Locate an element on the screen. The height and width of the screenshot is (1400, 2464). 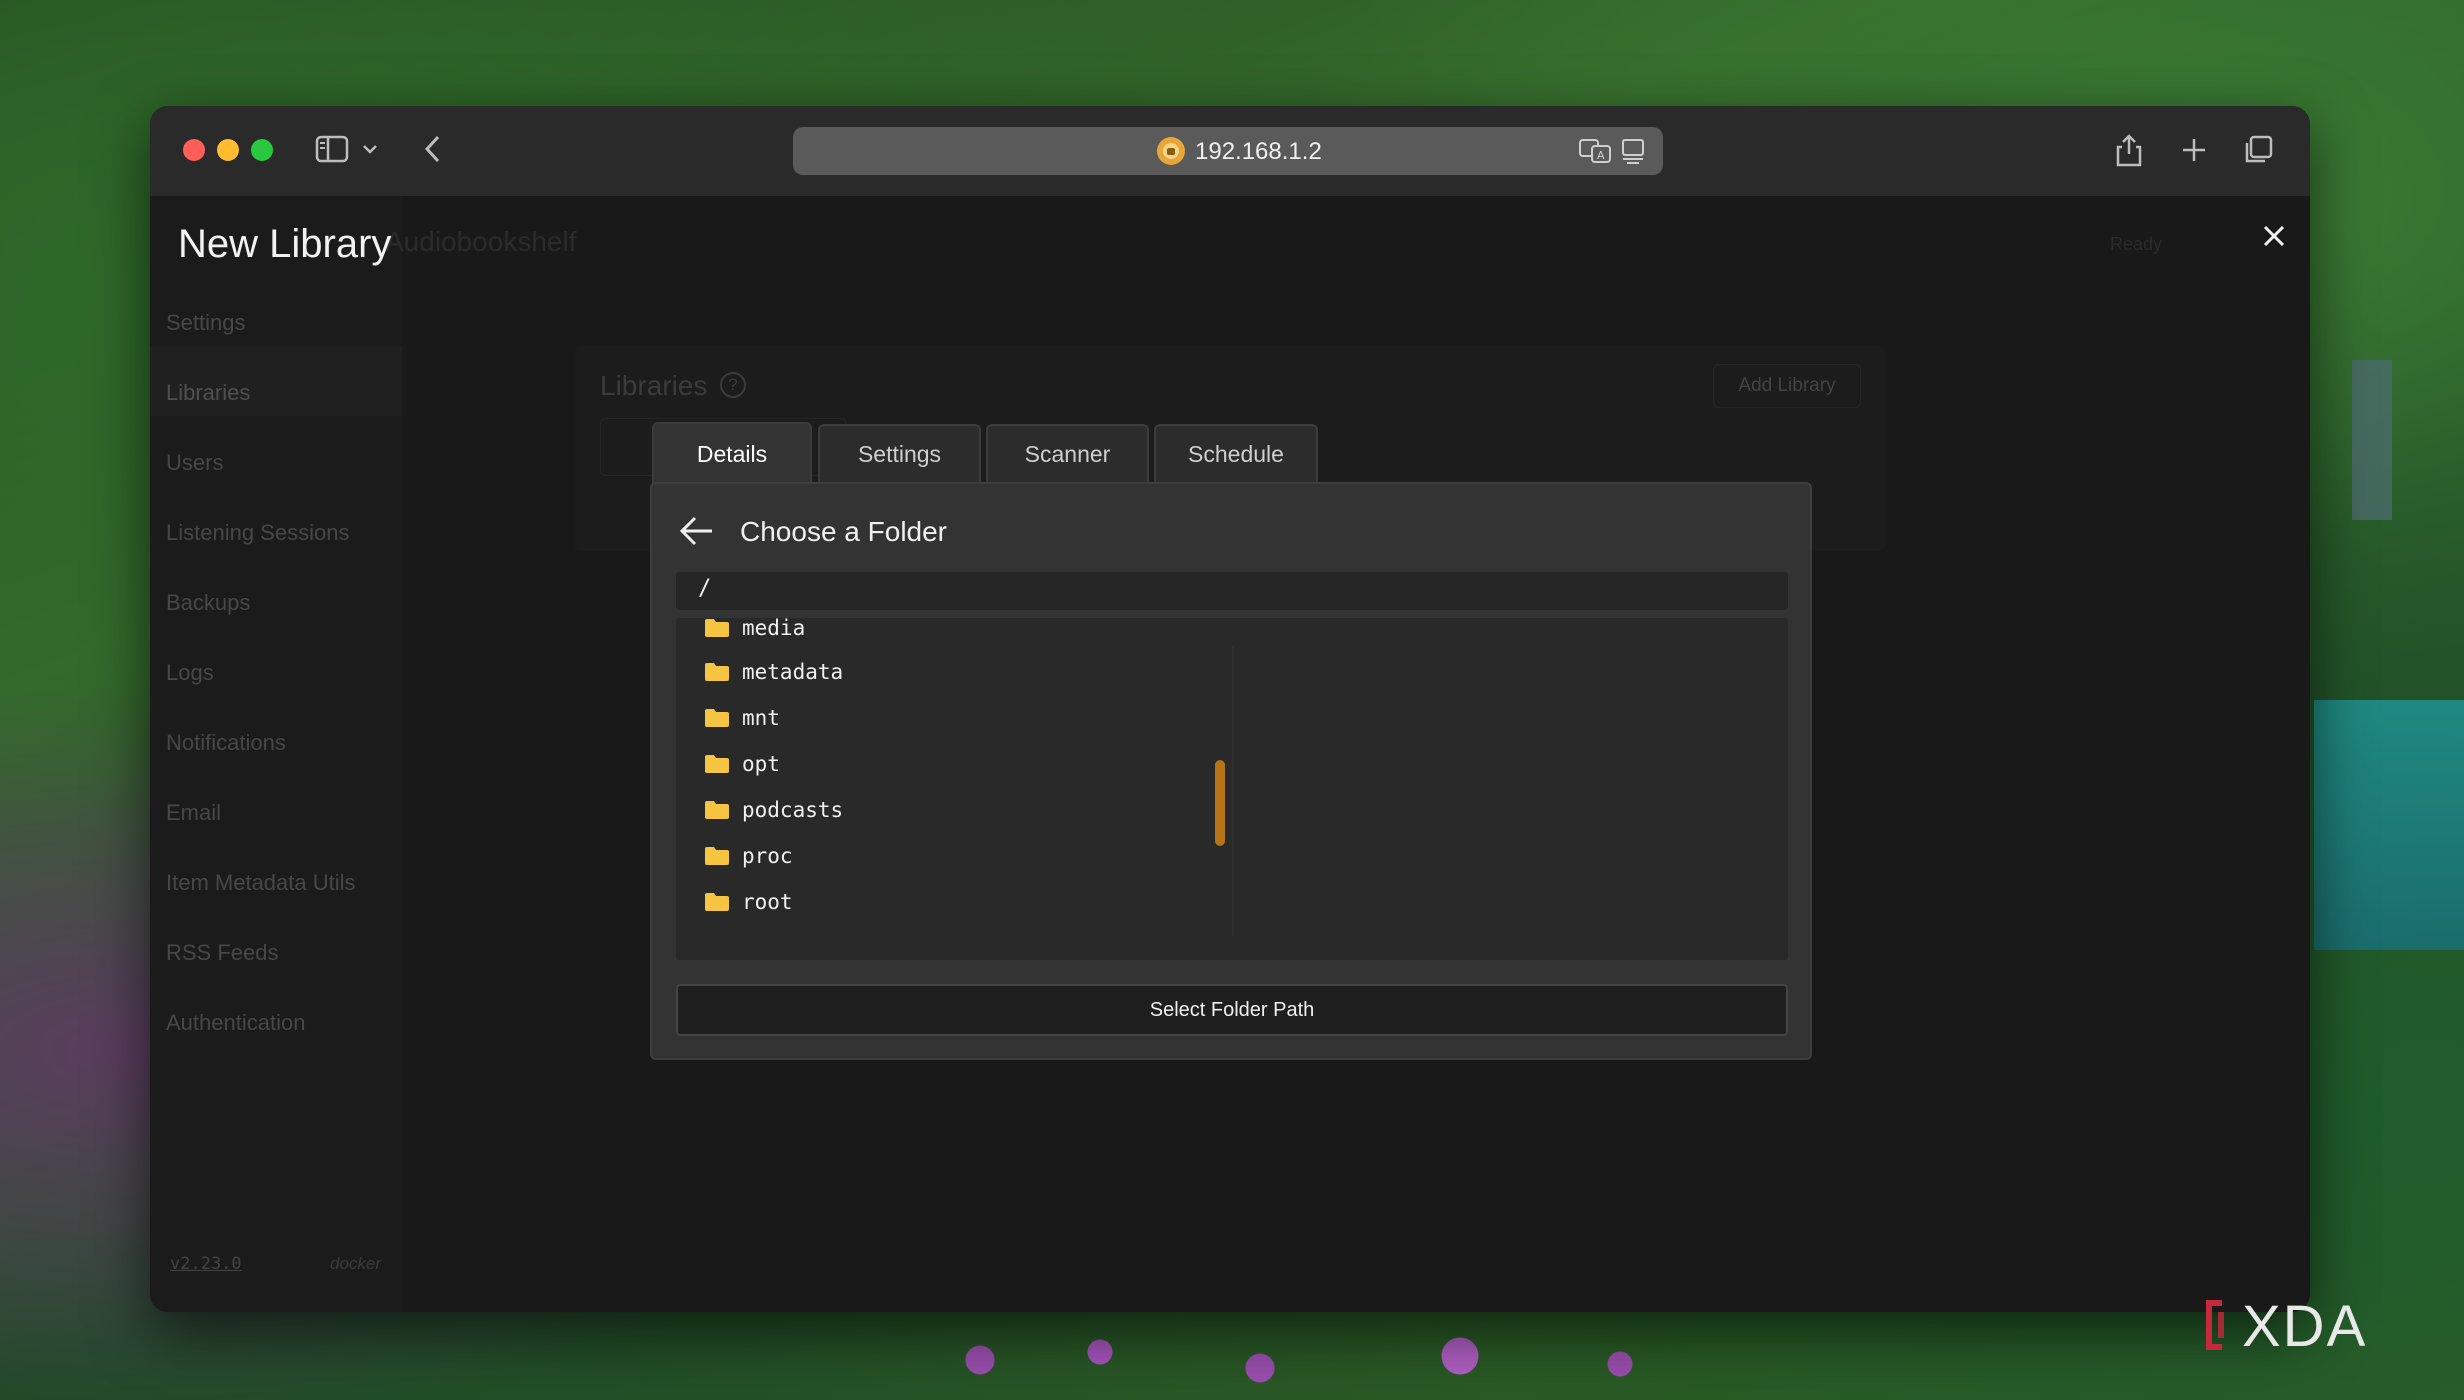
translate-icon: A is located at coordinates (1595, 151).